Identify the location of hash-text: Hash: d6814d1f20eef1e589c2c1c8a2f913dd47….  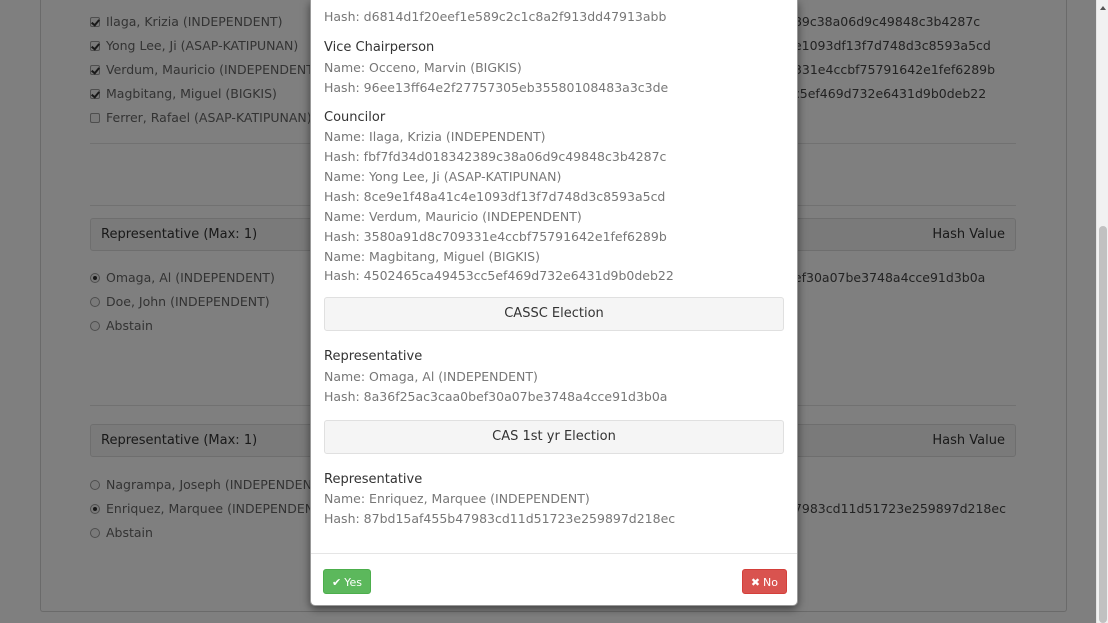
(495, 16).